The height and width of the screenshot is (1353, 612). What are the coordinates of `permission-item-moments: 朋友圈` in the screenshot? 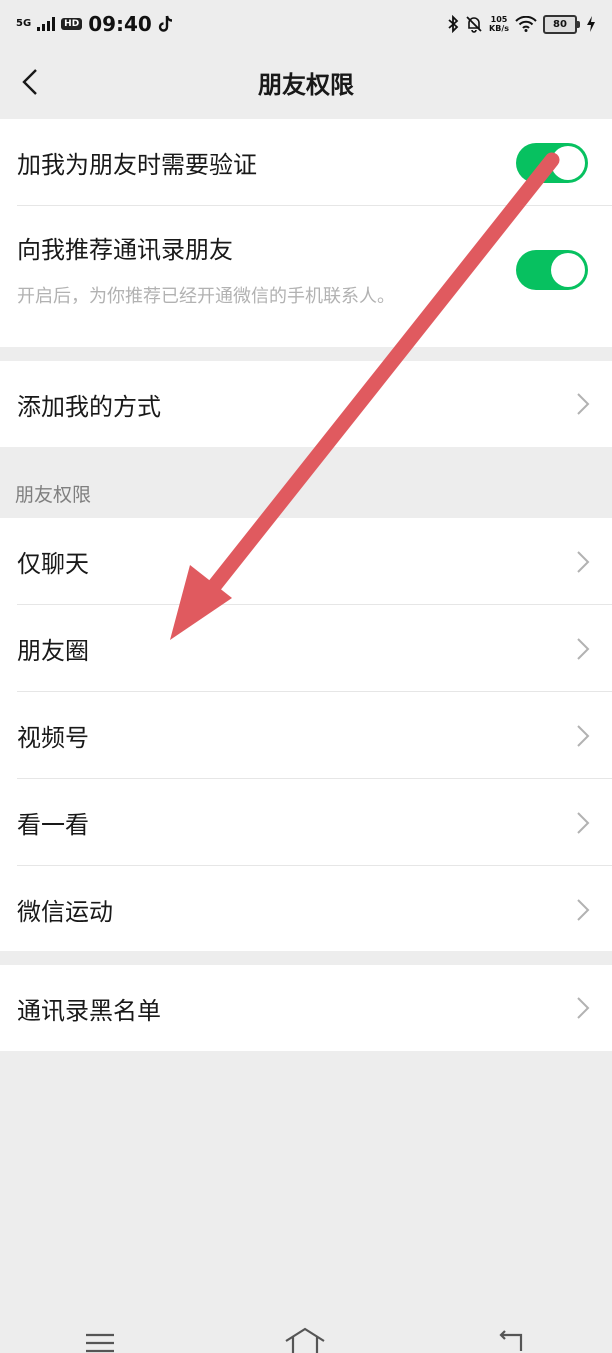 It's located at (306, 648).